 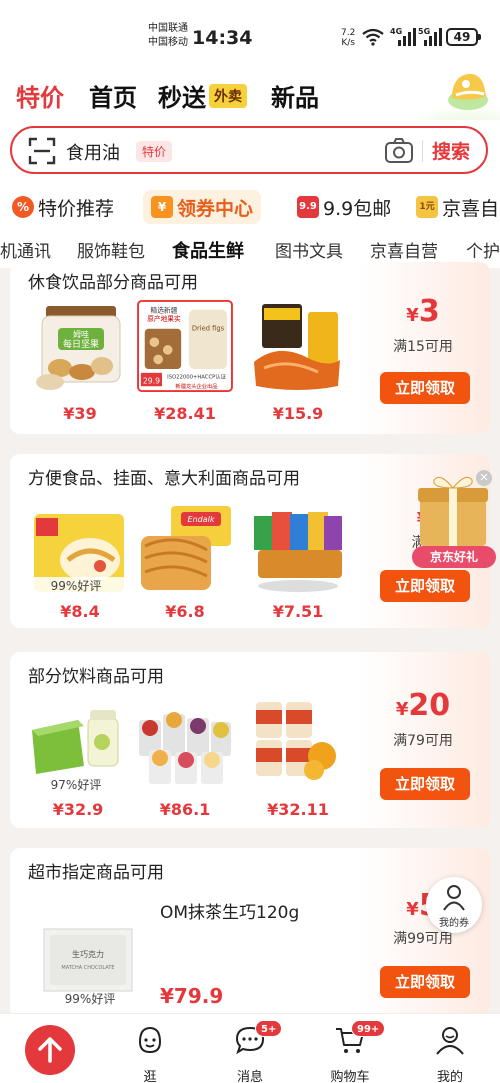 I want to click on nine-nine-icon: 9.9, so click(x=308, y=207).